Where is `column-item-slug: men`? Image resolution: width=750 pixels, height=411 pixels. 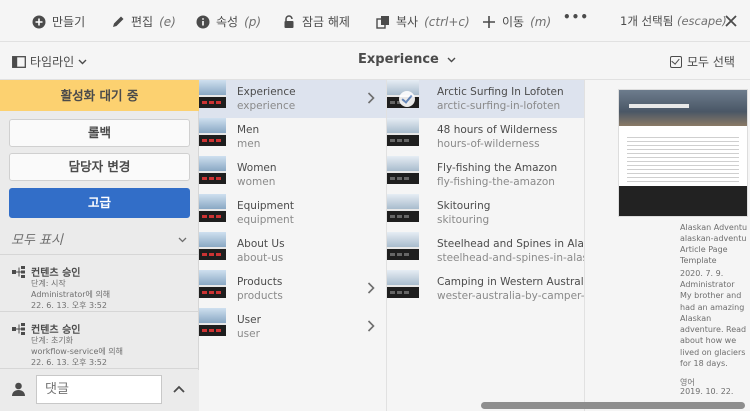 column-item-slug: men is located at coordinates (249, 144).